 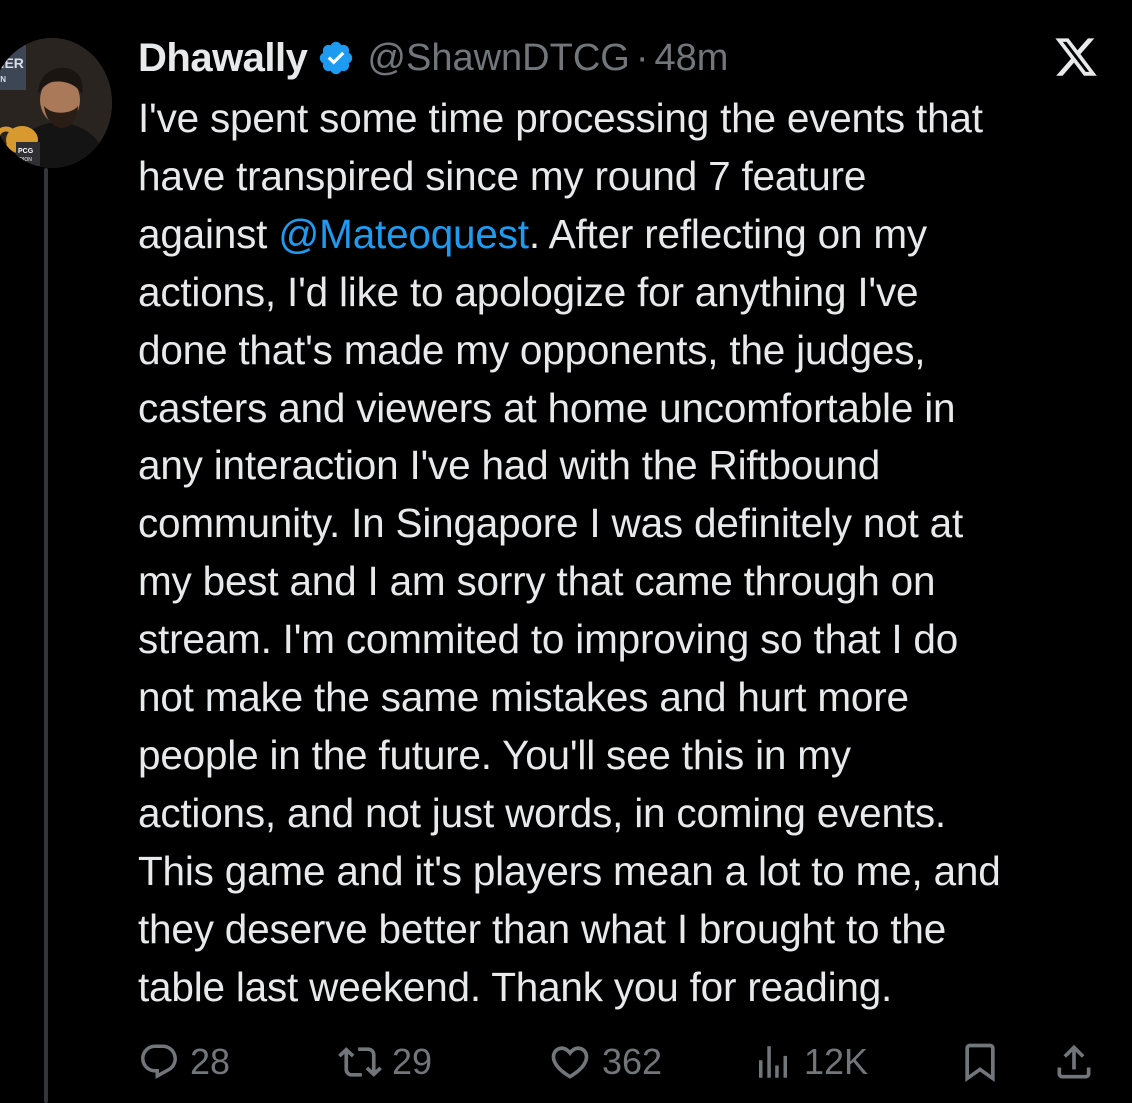 I want to click on verified-badge-icon, so click(x=336, y=58).